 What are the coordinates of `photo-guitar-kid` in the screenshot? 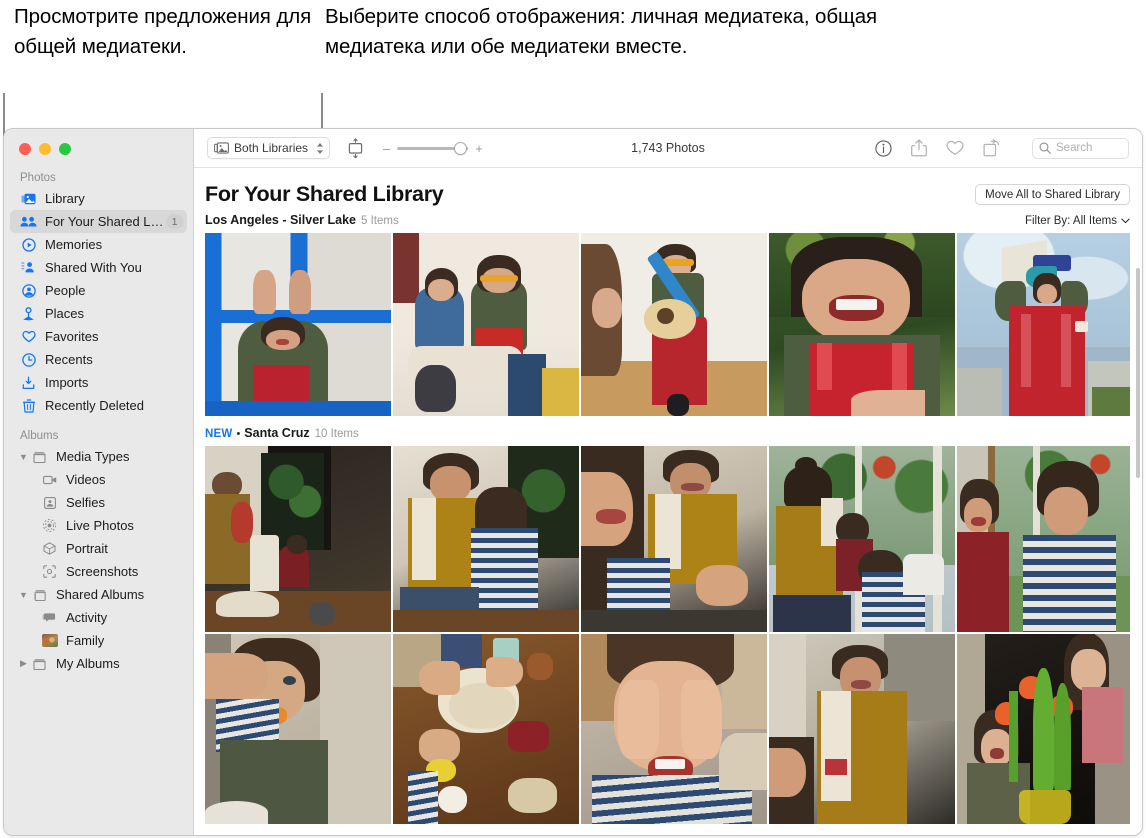 It's located at (674, 324).